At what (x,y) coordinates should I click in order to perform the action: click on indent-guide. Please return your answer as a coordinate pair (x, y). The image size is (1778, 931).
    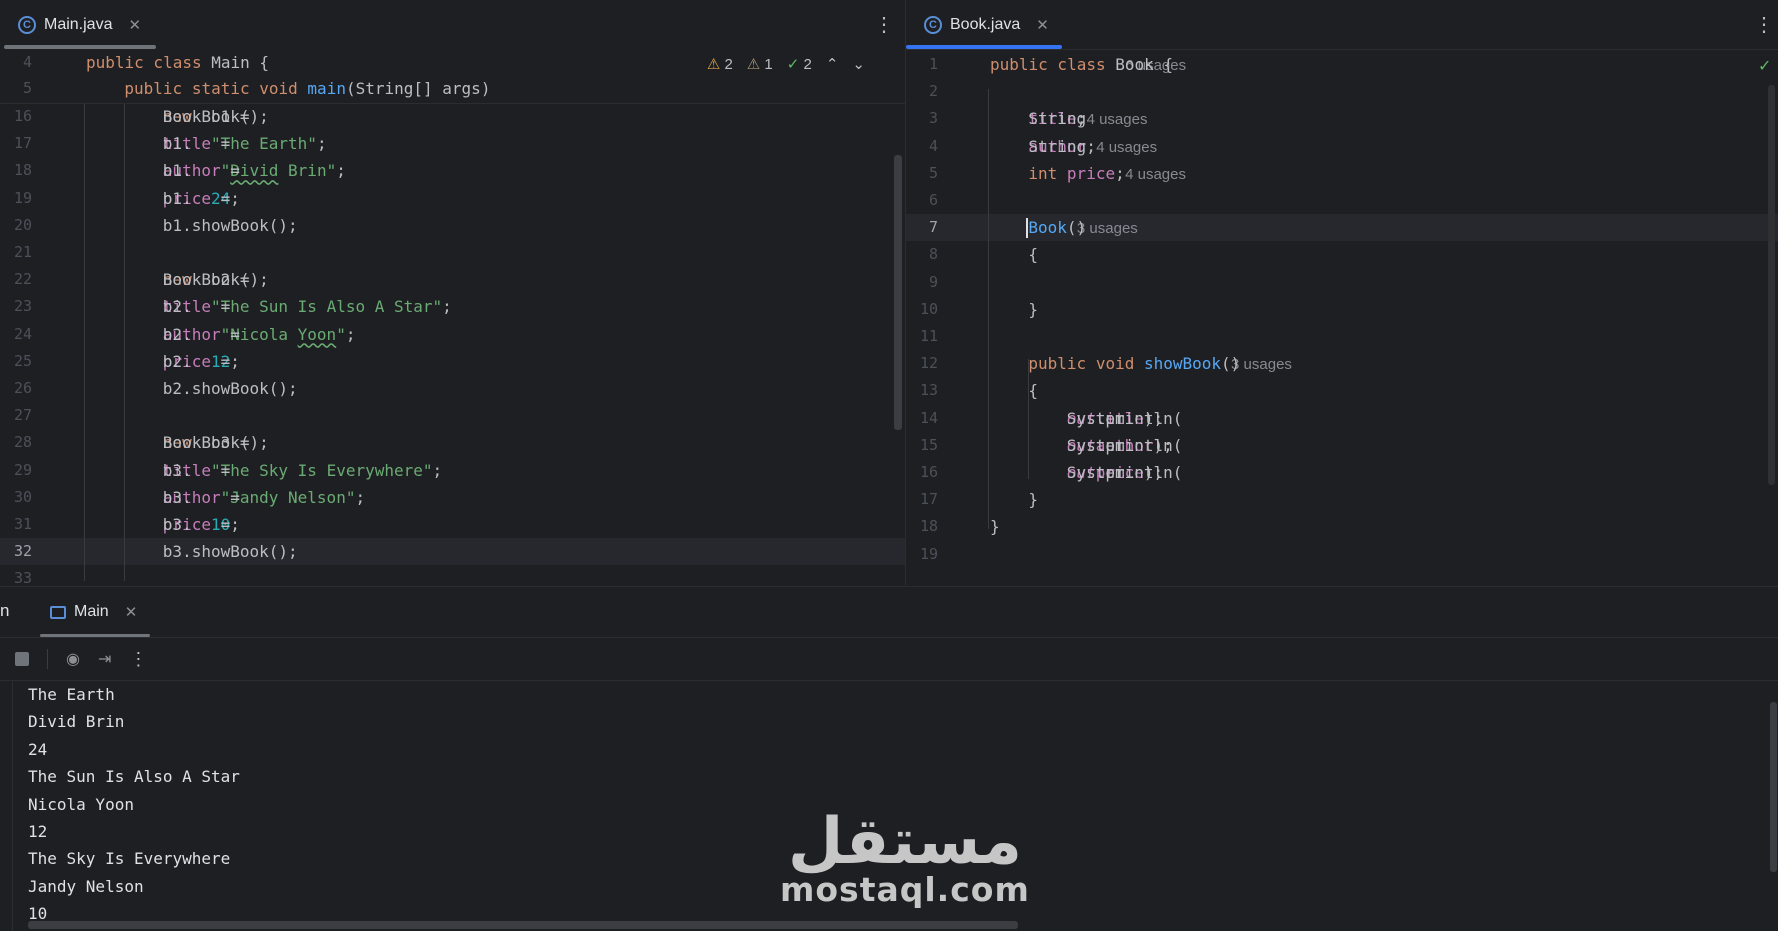
    Looking at the image, I should click on (1028, 419).